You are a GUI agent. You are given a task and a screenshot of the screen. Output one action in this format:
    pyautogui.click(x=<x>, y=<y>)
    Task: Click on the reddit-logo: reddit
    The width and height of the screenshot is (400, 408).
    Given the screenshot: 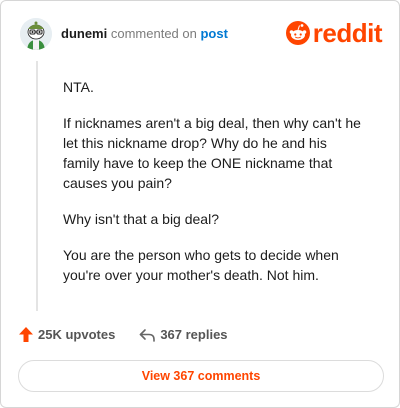 What is the action you would take?
    pyautogui.click(x=334, y=33)
    